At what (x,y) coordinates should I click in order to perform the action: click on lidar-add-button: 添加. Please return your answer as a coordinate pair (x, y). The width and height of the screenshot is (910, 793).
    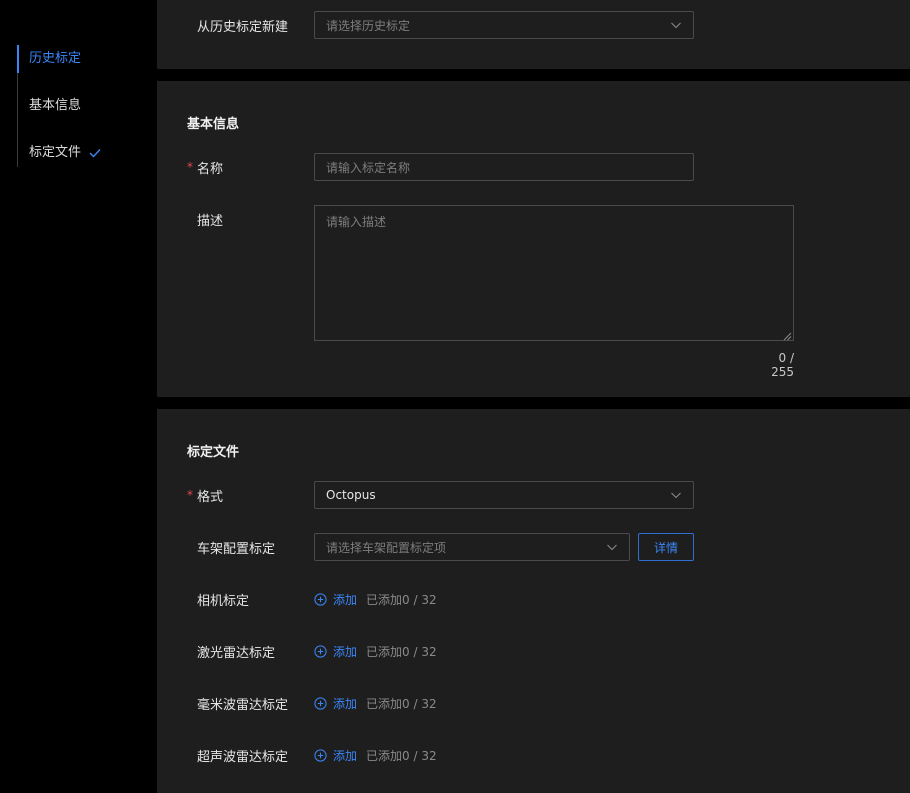
    Looking at the image, I should click on (335, 651).